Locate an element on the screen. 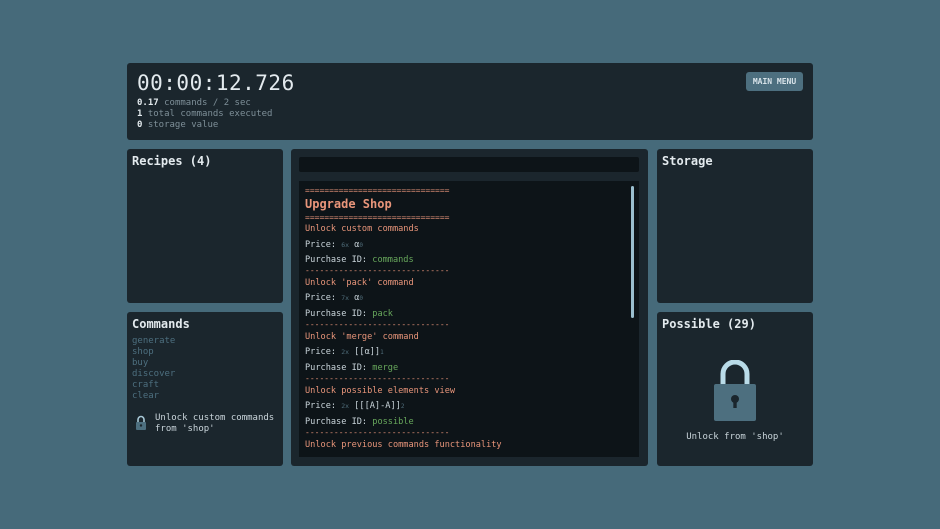  storage-title: Storage is located at coordinates (687, 161).